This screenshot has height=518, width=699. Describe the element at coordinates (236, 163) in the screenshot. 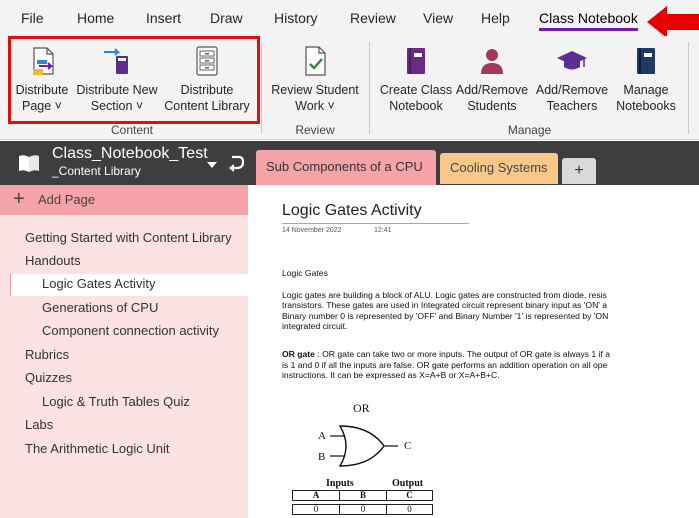

I see `sync-icon` at that location.